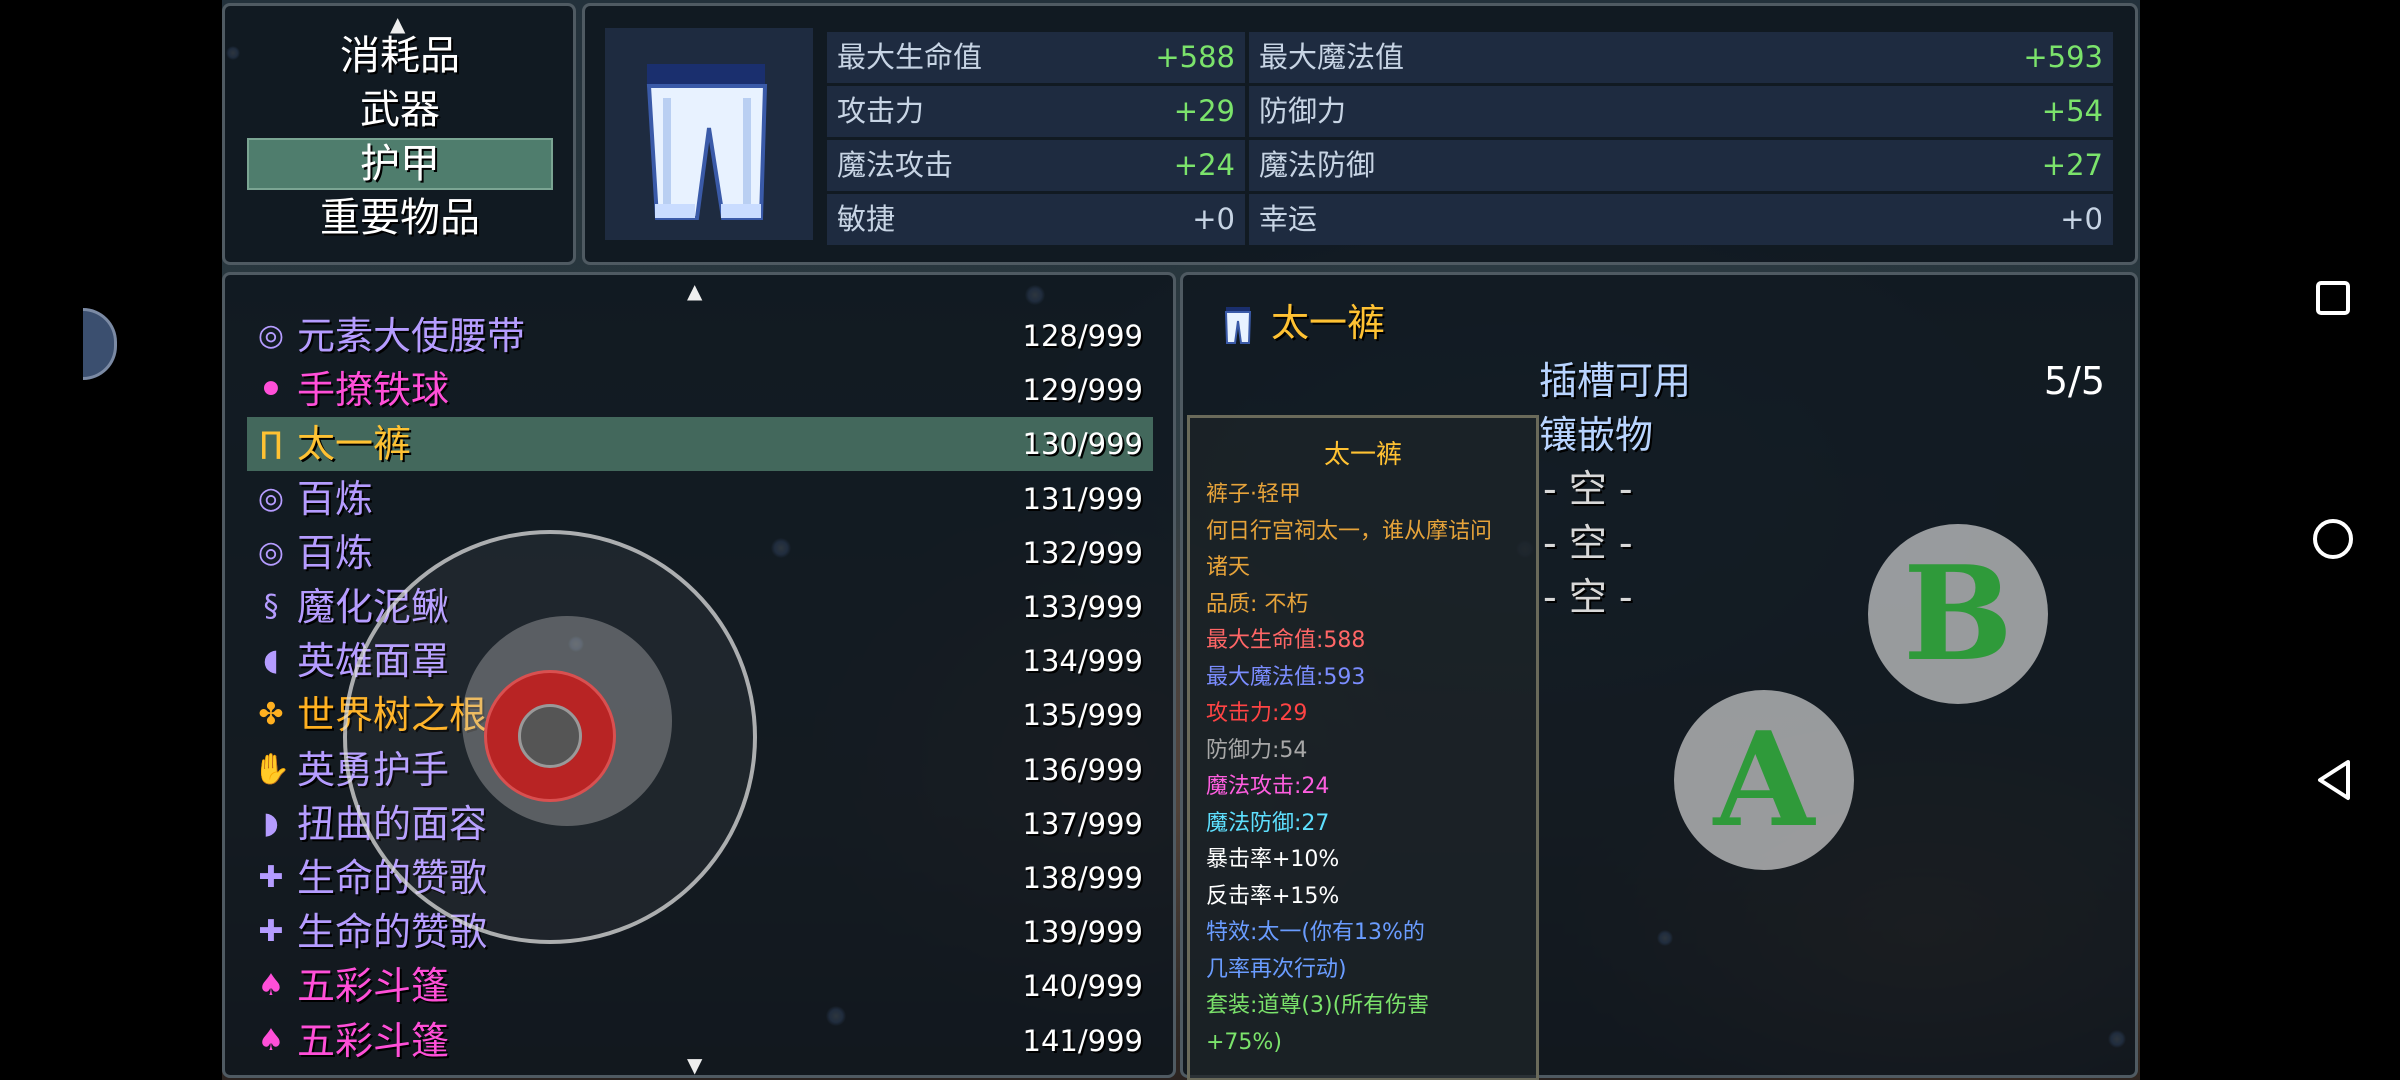 Image resolution: width=2400 pixels, height=1080 pixels. Describe the element at coordinates (550, 736) in the screenshot. I see `player-avatar-icon` at that location.